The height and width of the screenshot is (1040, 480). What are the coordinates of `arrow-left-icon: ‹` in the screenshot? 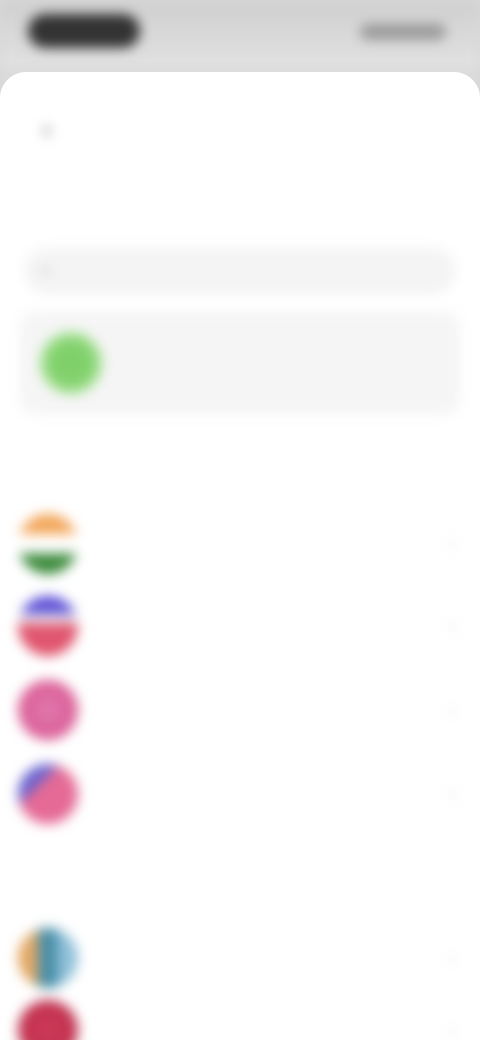 It's located at (47, 128).